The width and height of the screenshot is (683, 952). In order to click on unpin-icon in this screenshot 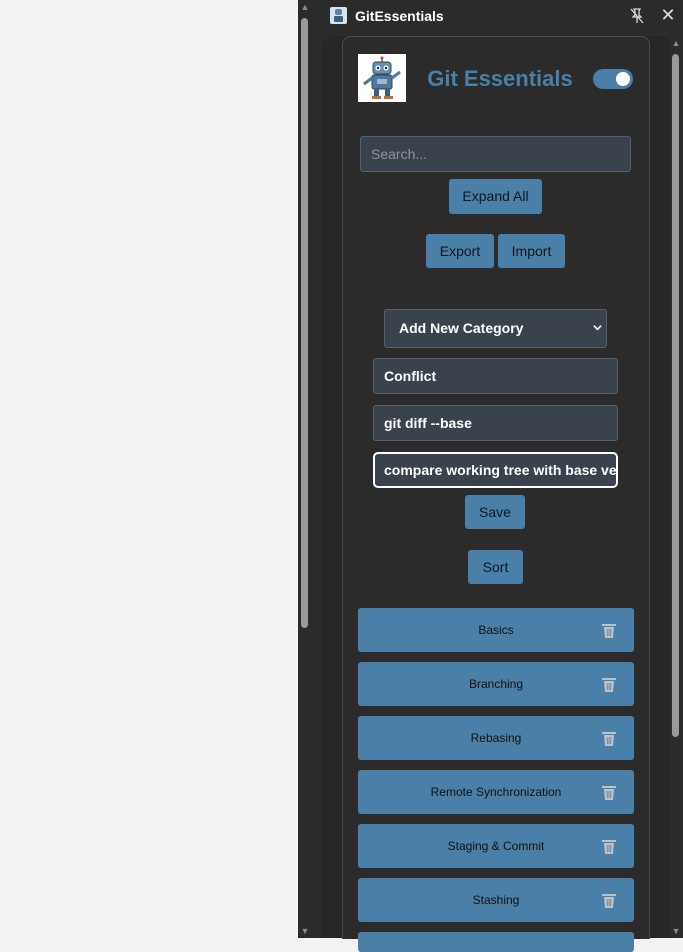, I will do `click(637, 16)`.